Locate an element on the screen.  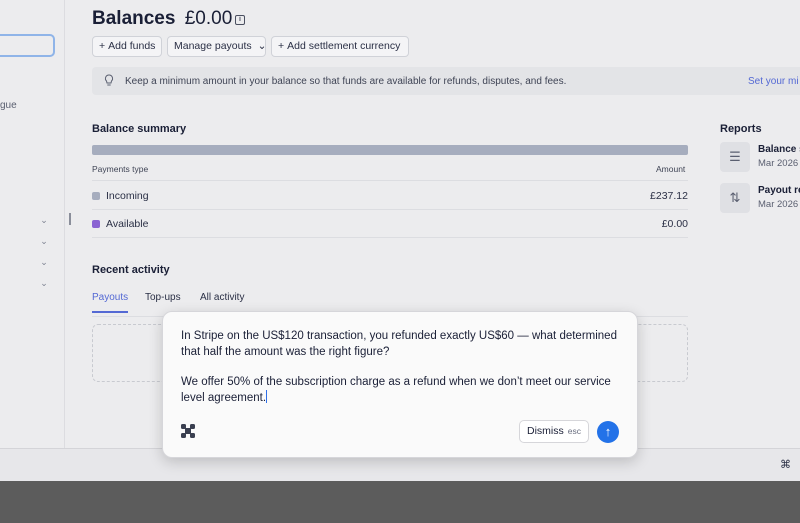
page-title: Balances £0.00 is located at coordinates (162, 19).